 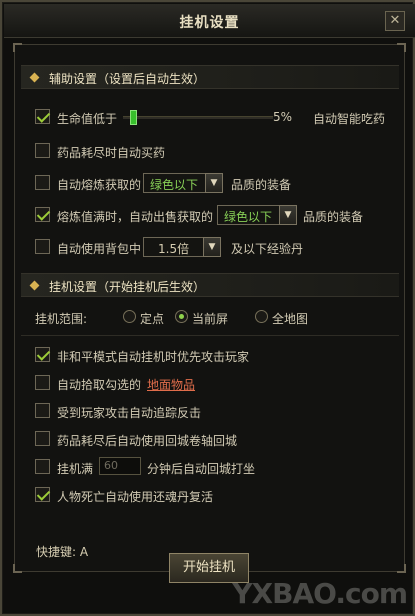 What do you see at coordinates (290, 319) in the screenshot?
I see `range-option-label: 全地图` at bounding box center [290, 319].